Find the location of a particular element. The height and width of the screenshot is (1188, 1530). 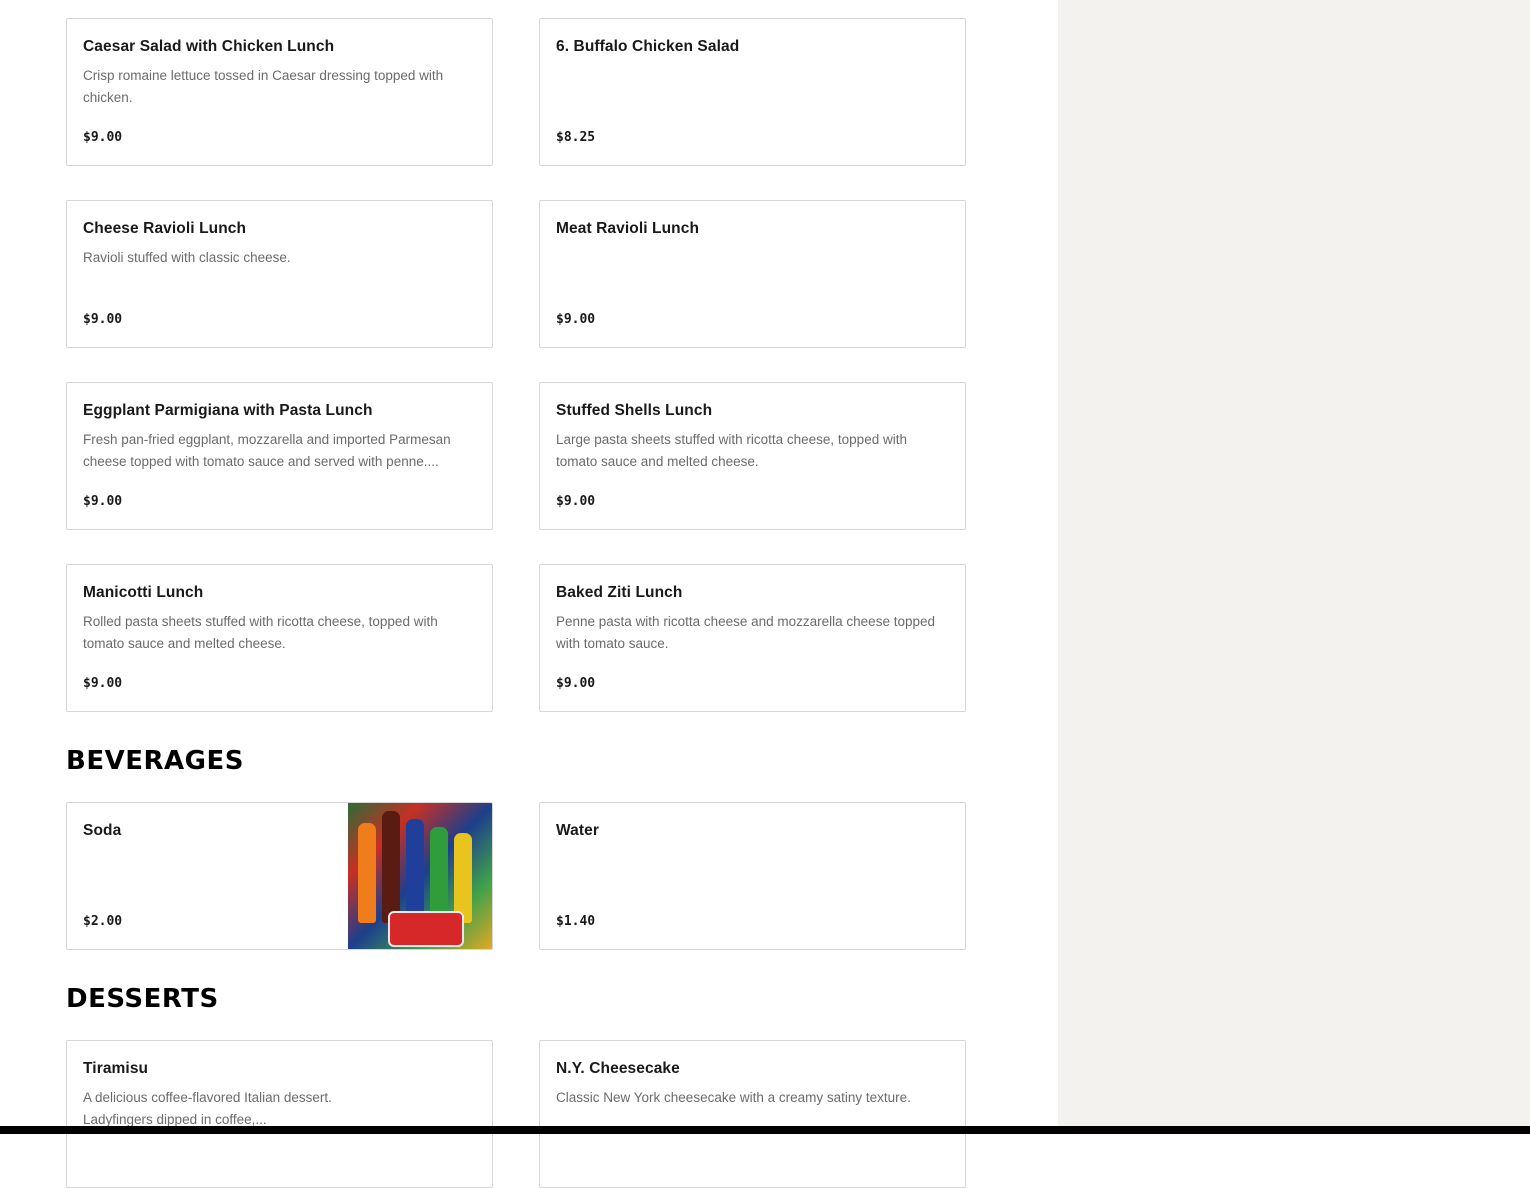

menu-item-card: 6. Buffalo Chicken Salad $8.25 is located at coordinates (752, 92).